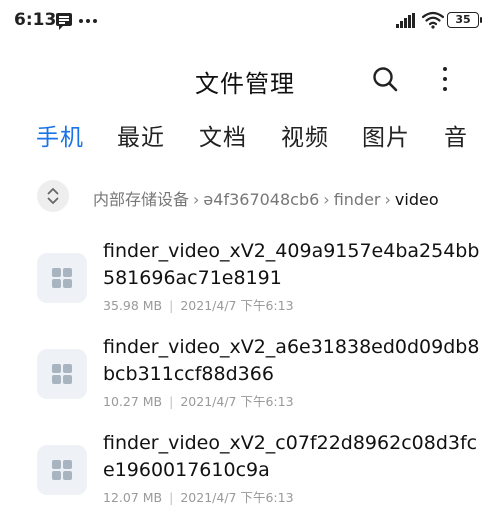 The height and width of the screenshot is (526, 500). What do you see at coordinates (261, 199) in the screenshot?
I see `breadcrumb-item-folder-id: ə4f367048cb6` at bounding box center [261, 199].